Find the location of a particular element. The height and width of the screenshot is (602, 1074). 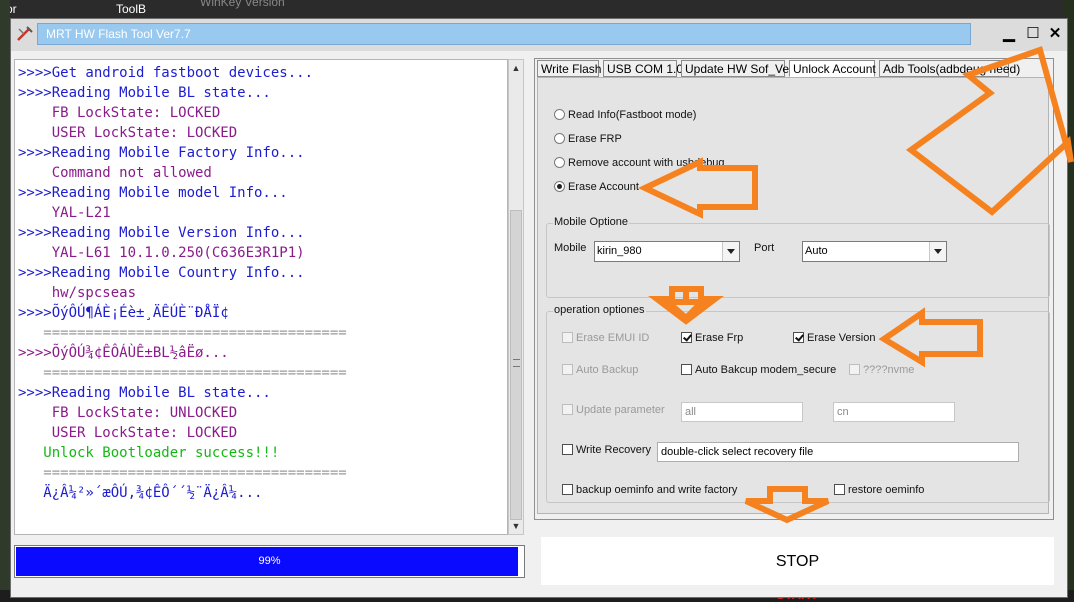

checkbox-label: Update parameter is located at coordinates (620, 410).